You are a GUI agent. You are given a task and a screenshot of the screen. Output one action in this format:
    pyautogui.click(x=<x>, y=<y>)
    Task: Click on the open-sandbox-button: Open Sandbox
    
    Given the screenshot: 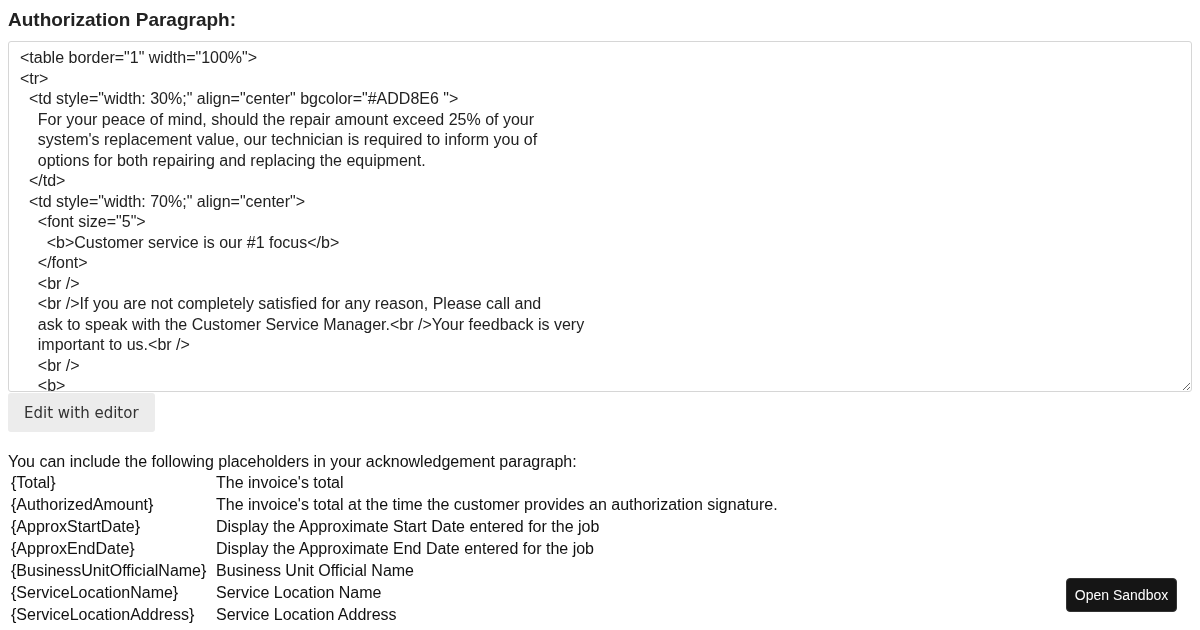 What is the action you would take?
    pyautogui.click(x=1121, y=595)
    